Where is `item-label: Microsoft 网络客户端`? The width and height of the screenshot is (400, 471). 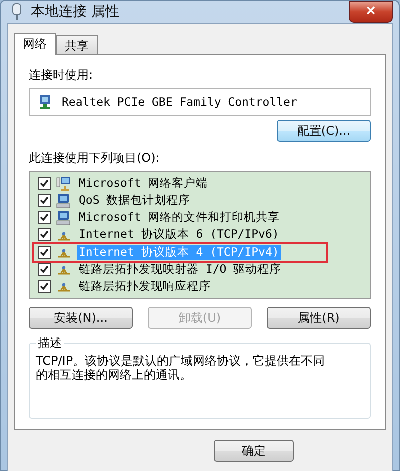 item-label: Microsoft 网络客户端 is located at coordinates (144, 184).